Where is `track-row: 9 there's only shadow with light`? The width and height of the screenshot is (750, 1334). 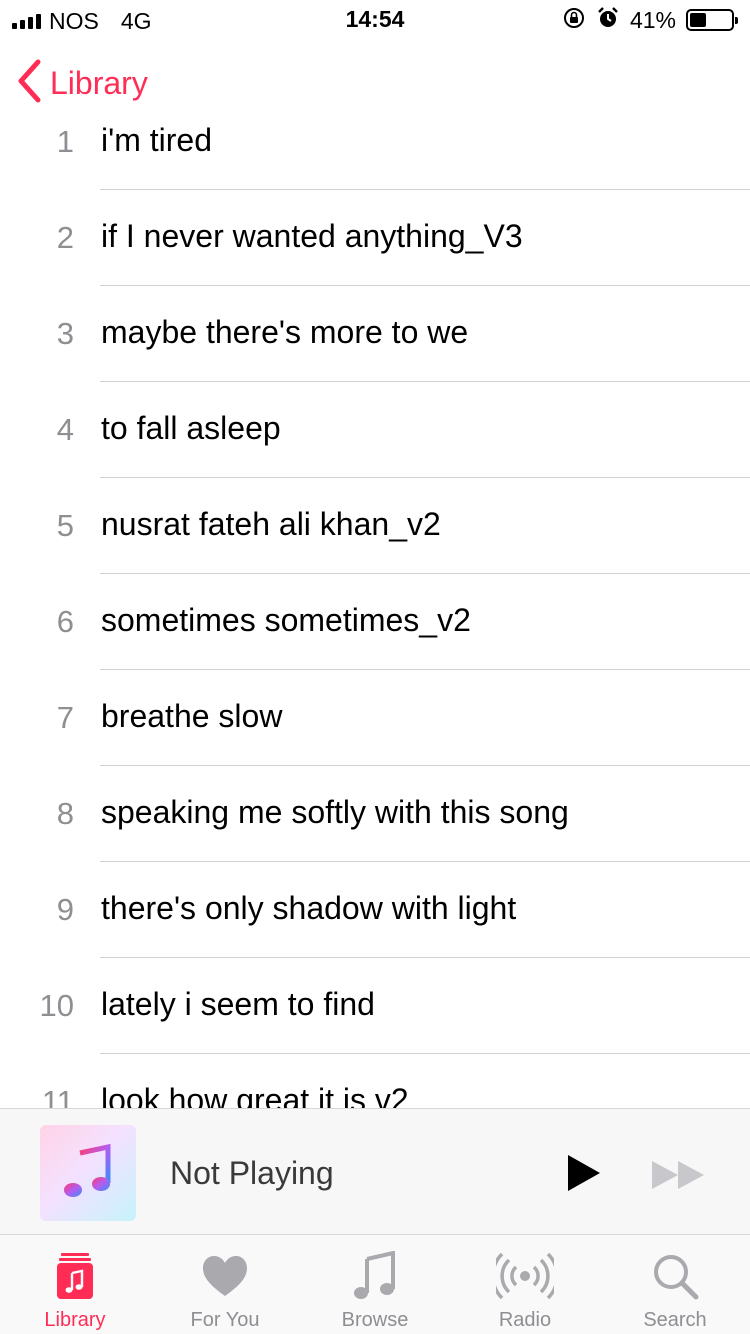
track-row: 9 there's only shadow with light is located at coordinates (375, 910).